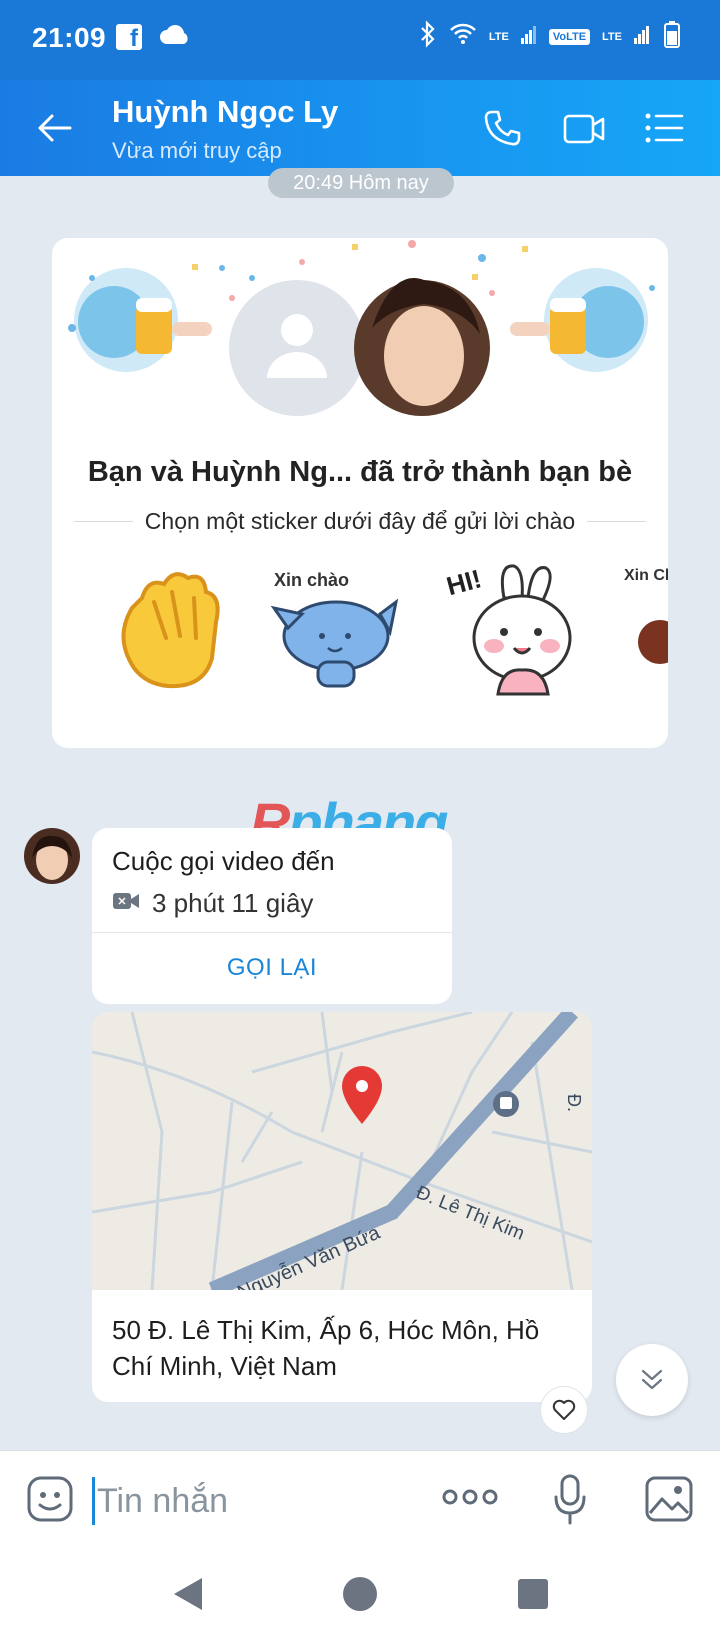 This screenshot has width=720, height=1640. Describe the element at coordinates (569, 36) in the screenshot. I see `volte-badge: VoLTE` at that location.